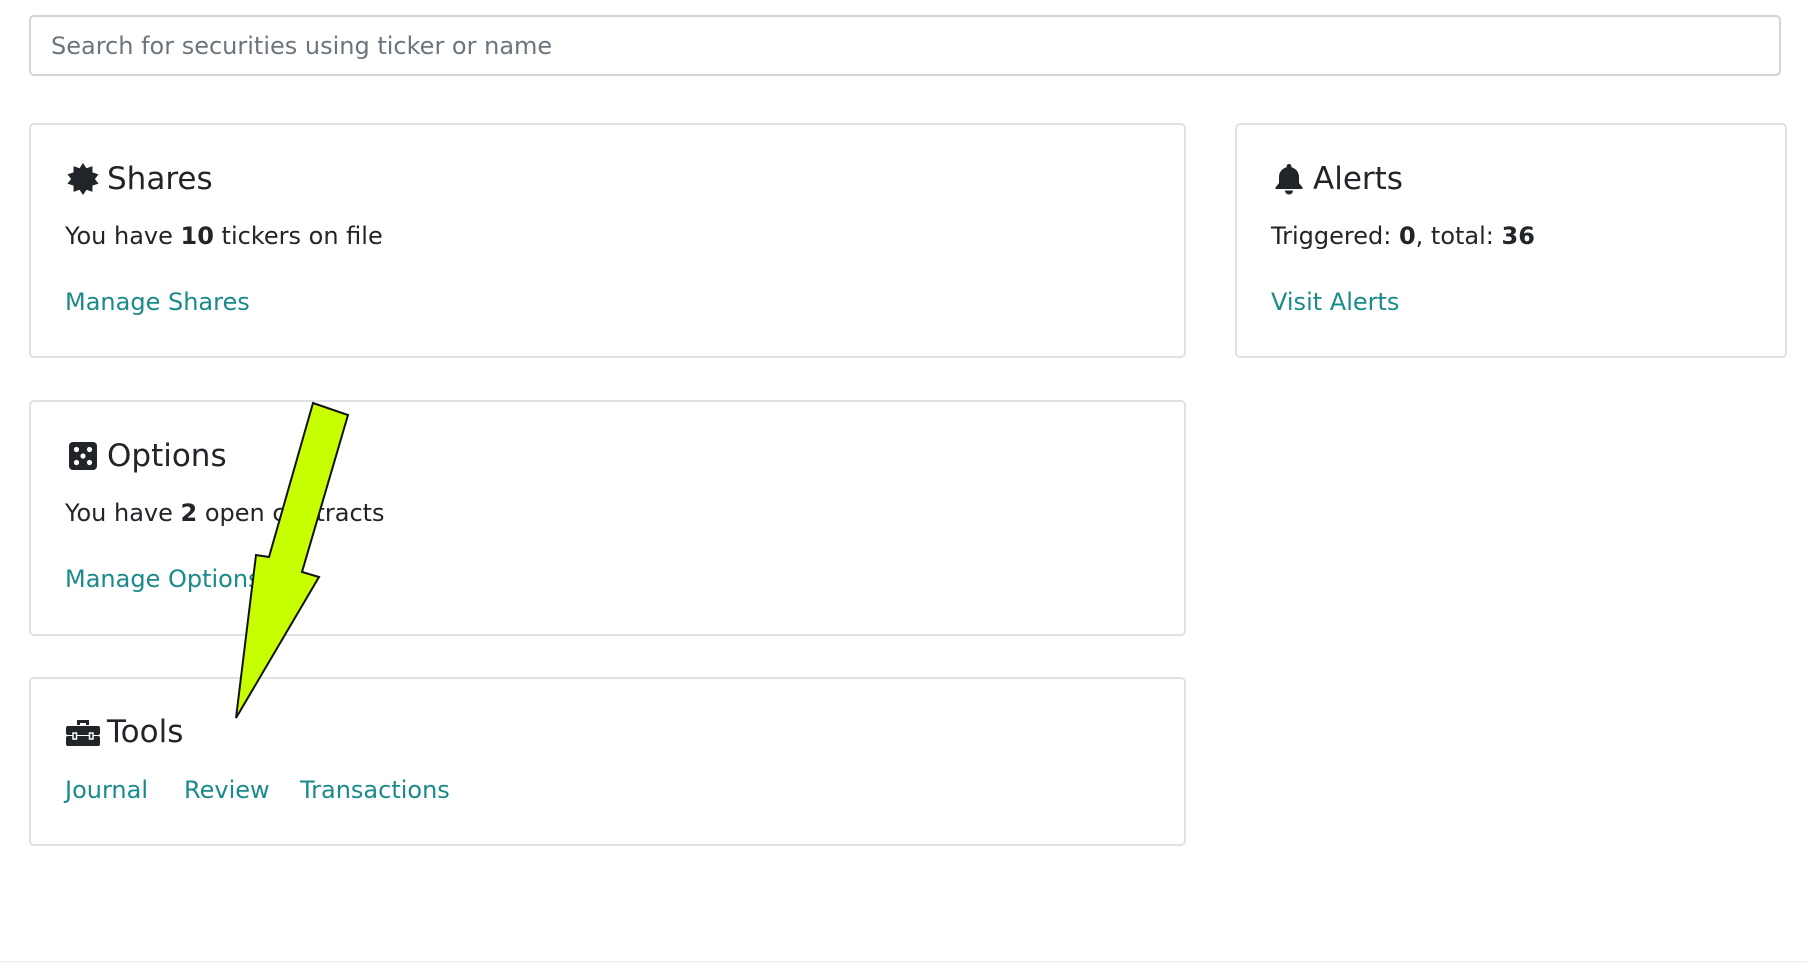 The width and height of the screenshot is (1807, 963). Describe the element at coordinates (1335, 302) in the screenshot. I see `visit-alerts-link: Visit Alerts` at that location.